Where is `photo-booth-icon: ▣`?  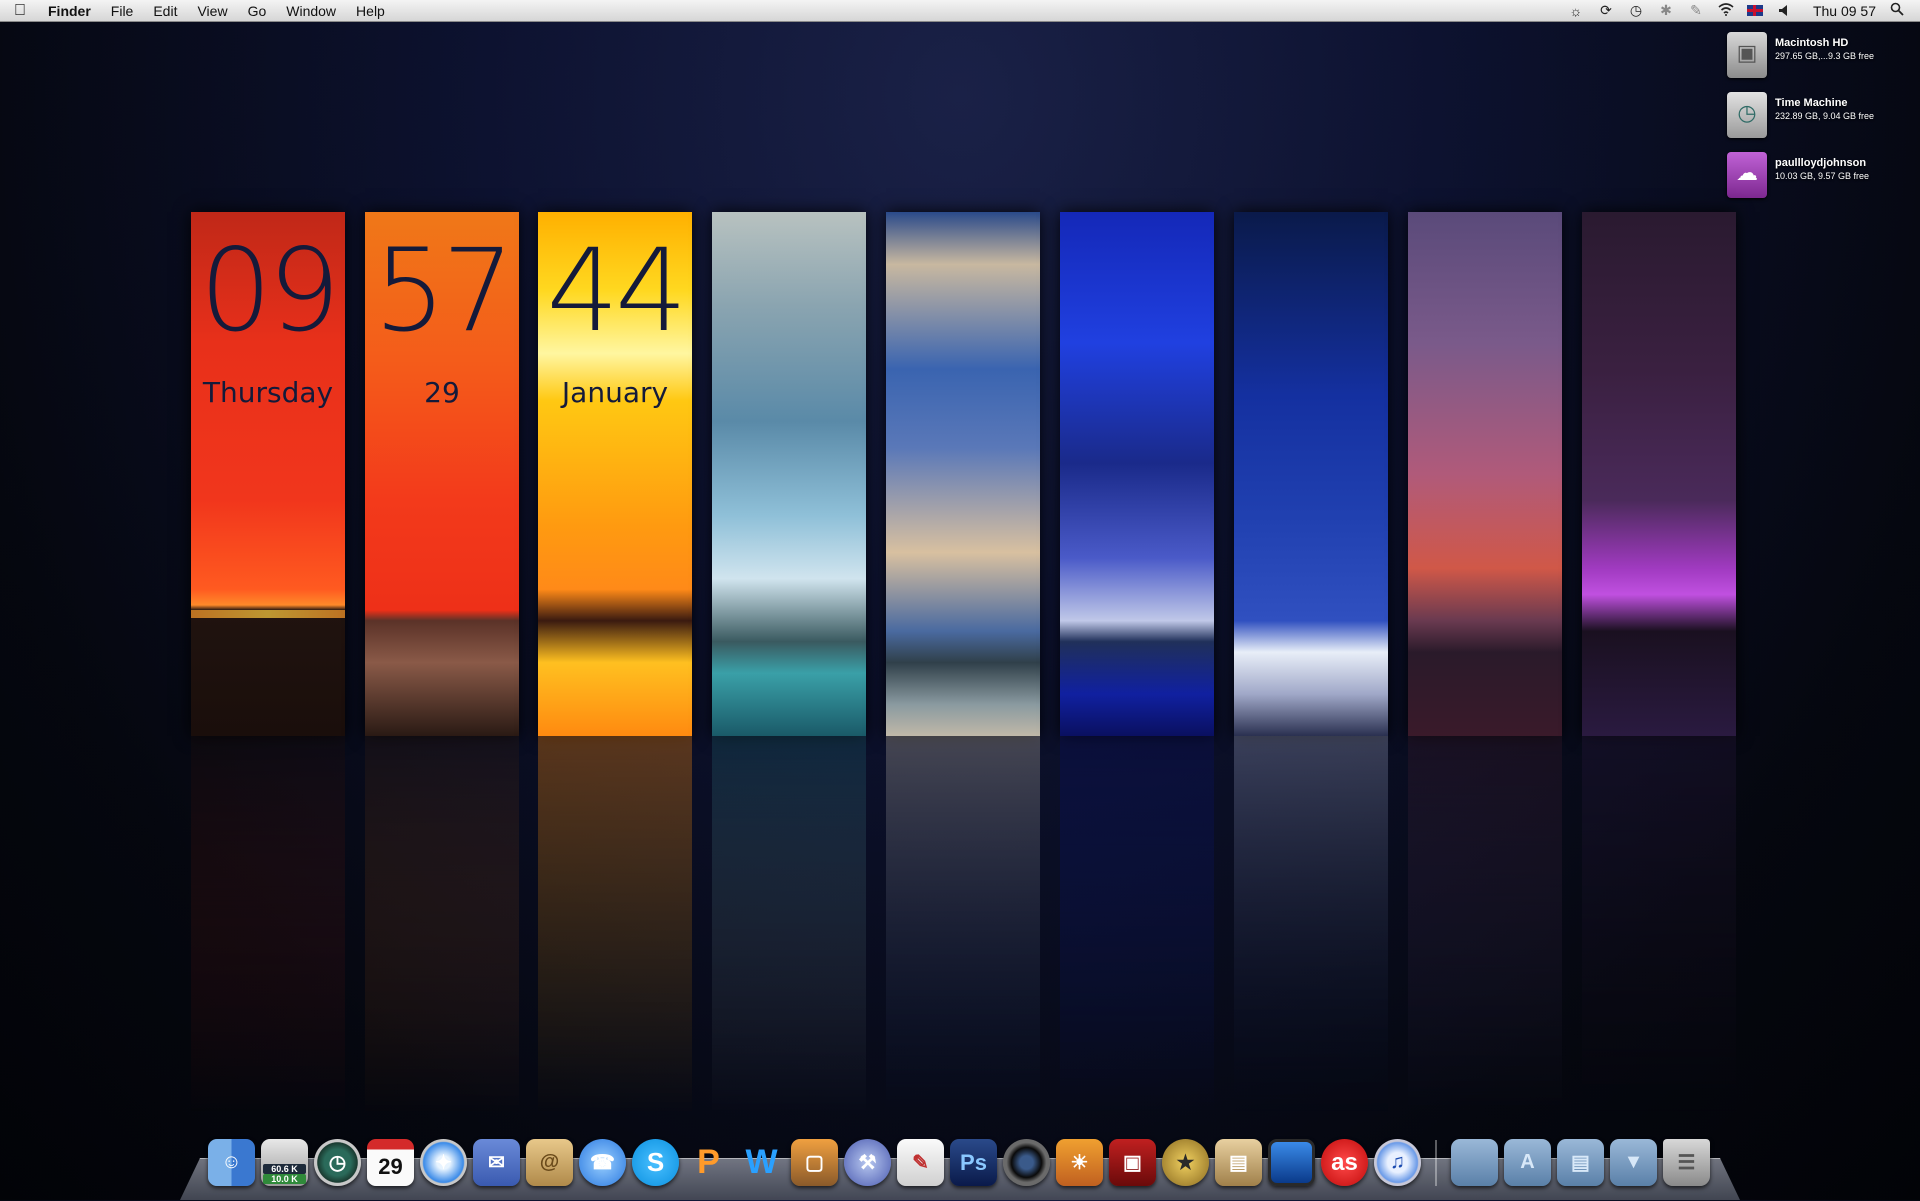
photo-booth-icon: ▣ is located at coordinates (1132, 1162).